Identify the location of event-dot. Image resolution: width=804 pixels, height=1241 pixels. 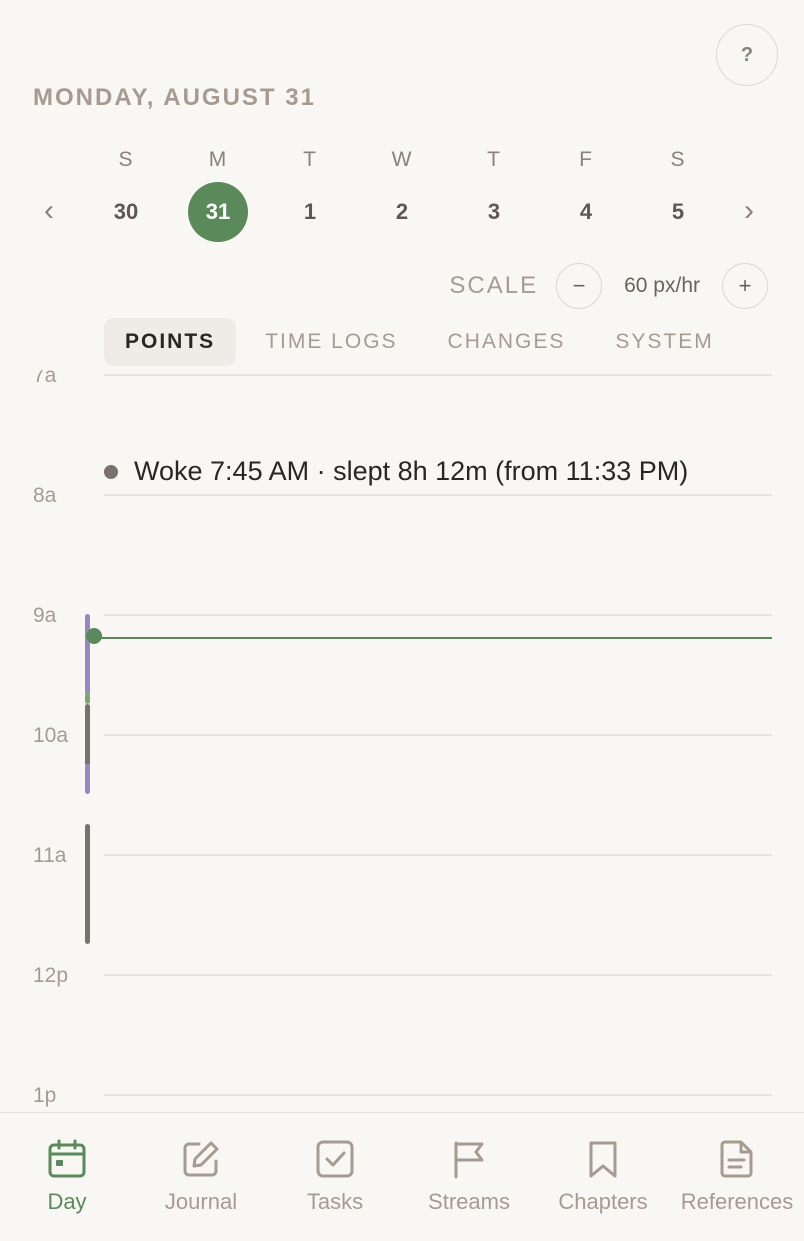
(111, 471).